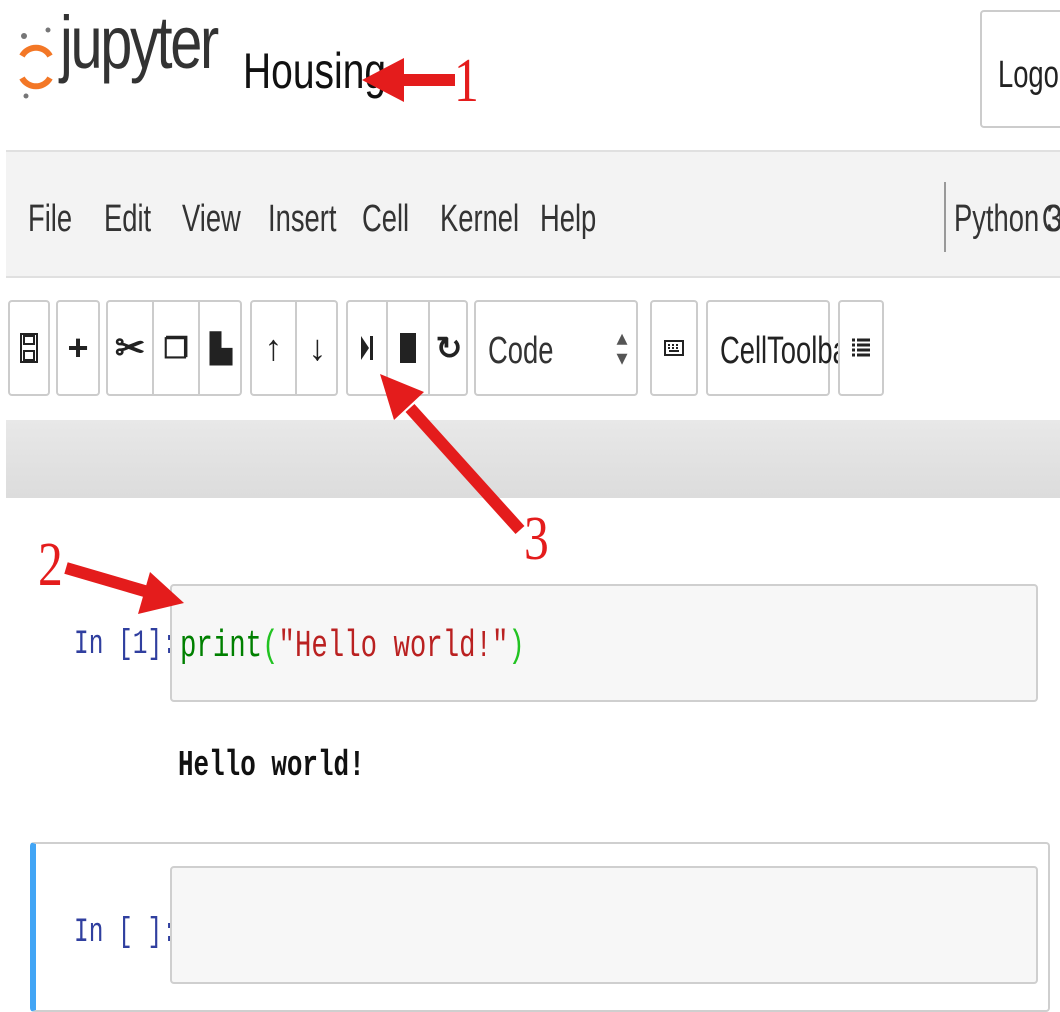  Describe the element at coordinates (466, 81) in the screenshot. I see `annotation-label-1: 1` at that location.